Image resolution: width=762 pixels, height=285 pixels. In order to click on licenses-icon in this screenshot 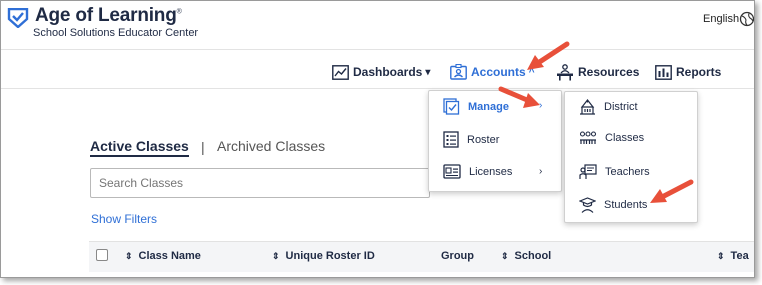, I will do `click(452, 171)`.